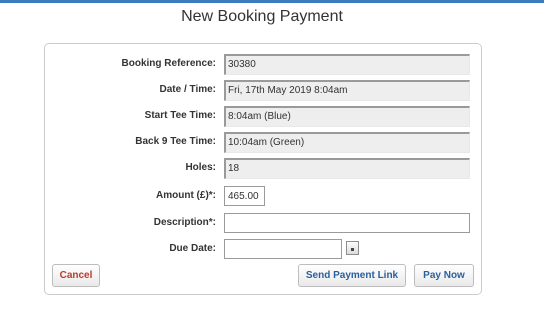 The height and width of the screenshot is (327, 544). What do you see at coordinates (347, 64) in the screenshot?
I see `booking-reference-field: 30380` at bounding box center [347, 64].